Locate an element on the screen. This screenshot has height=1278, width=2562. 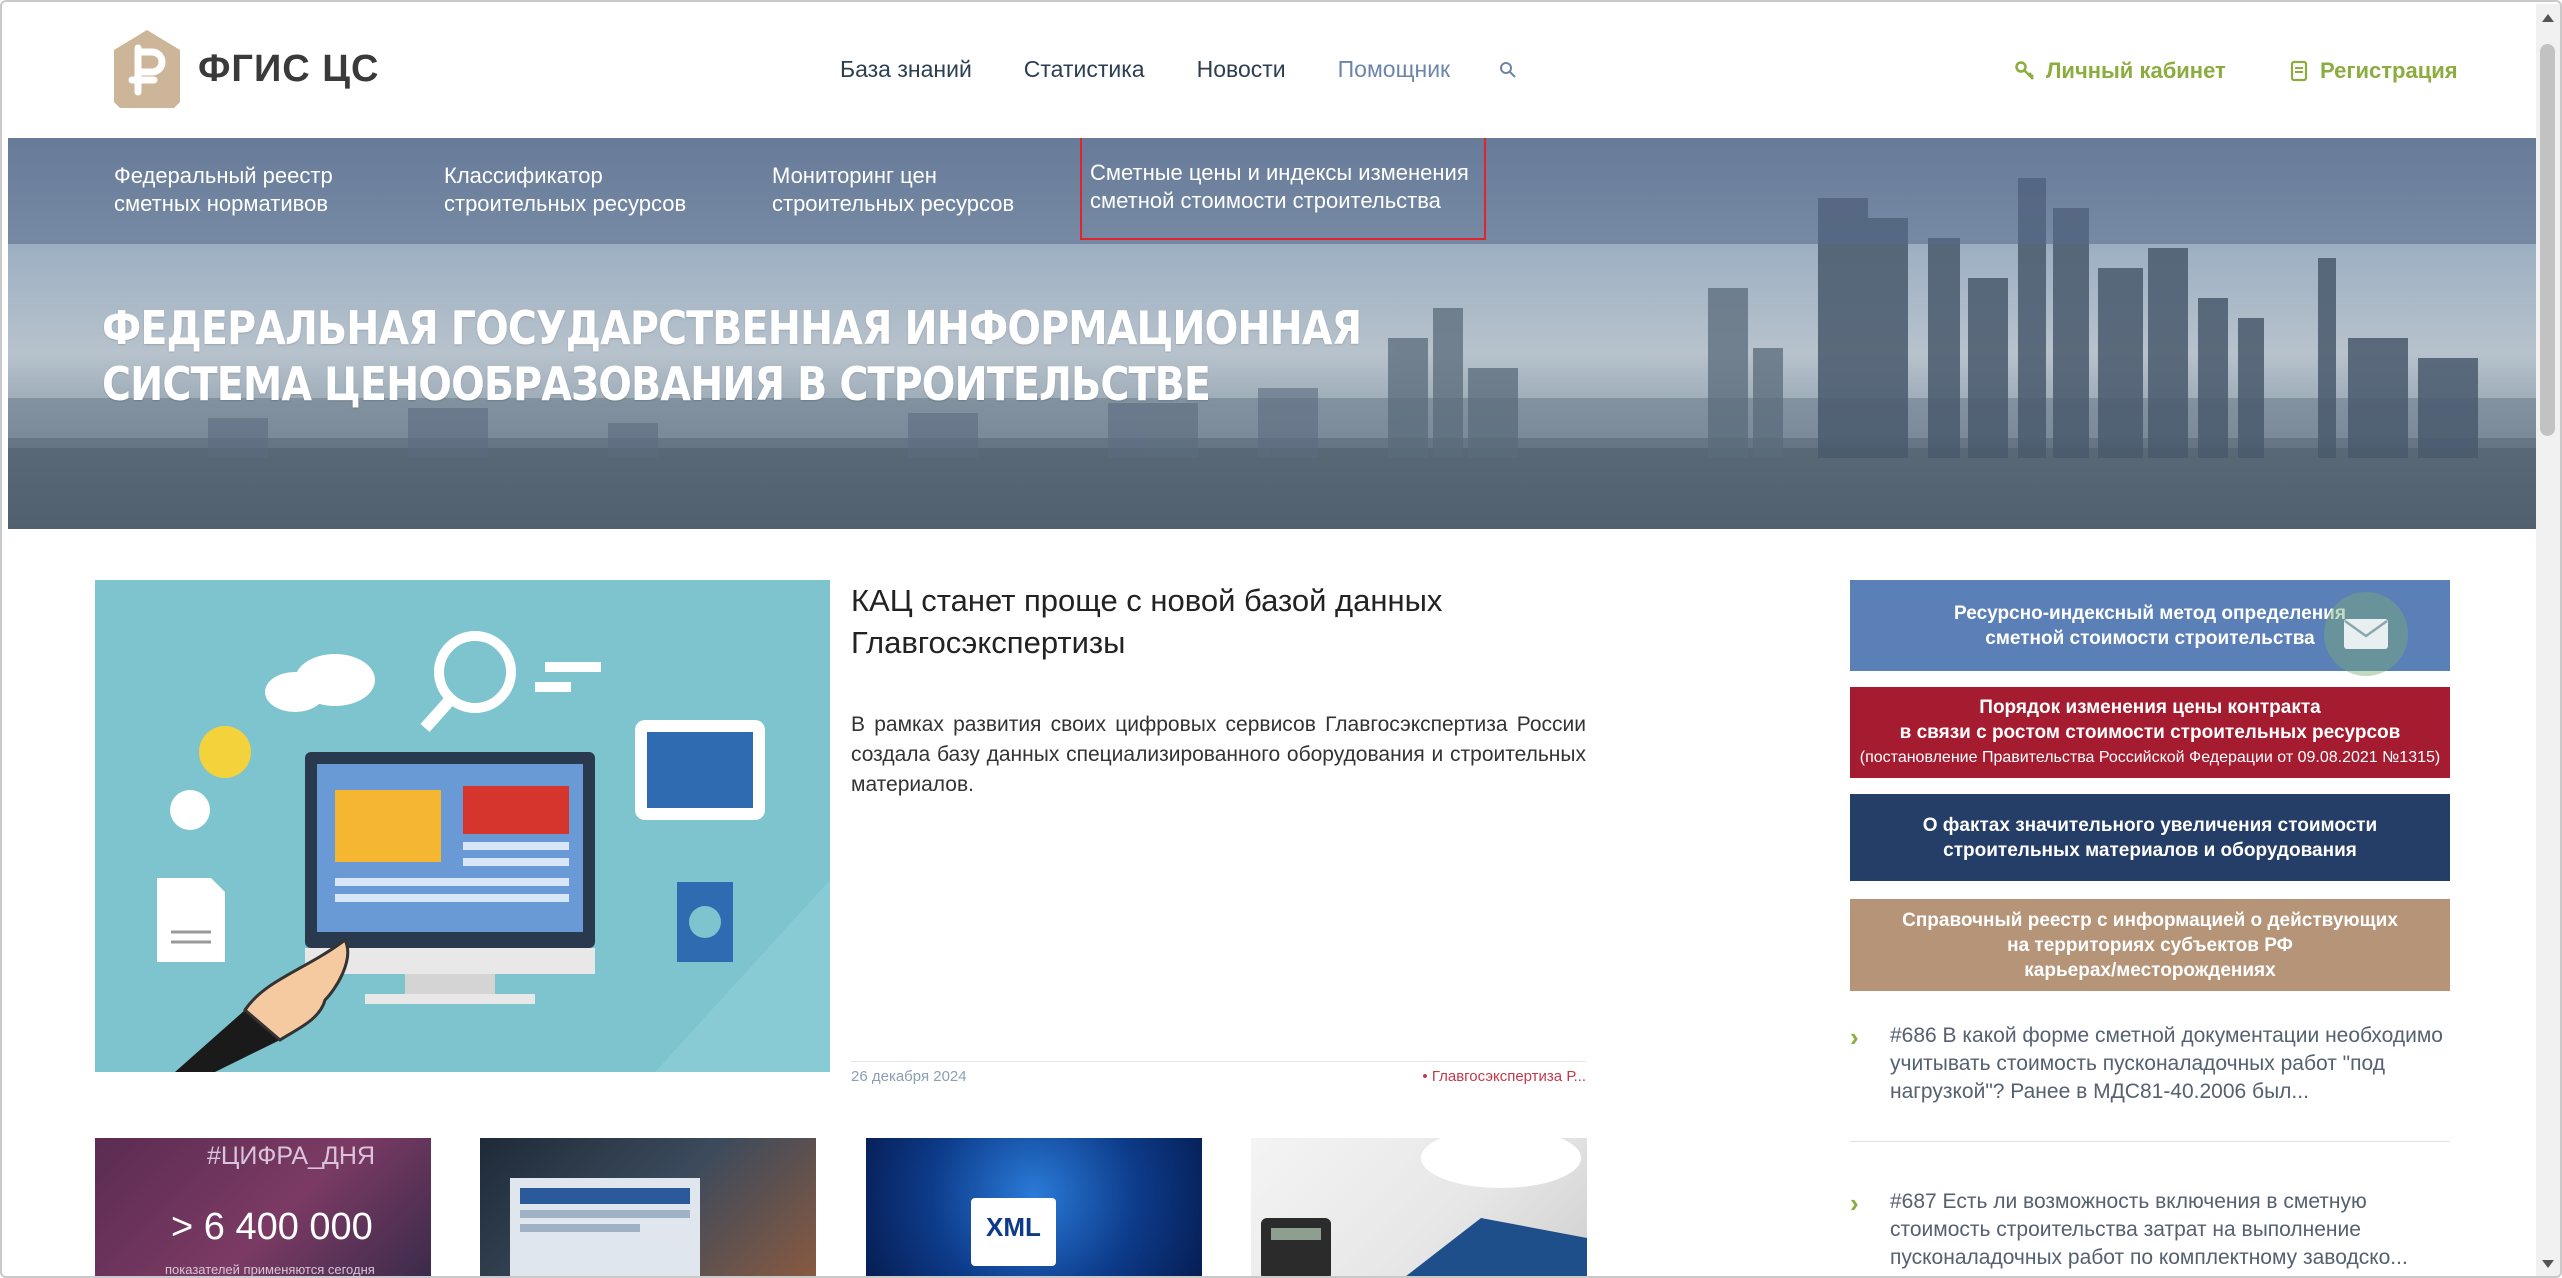
xml-file-icon: XML is located at coordinates (1013, 1232).